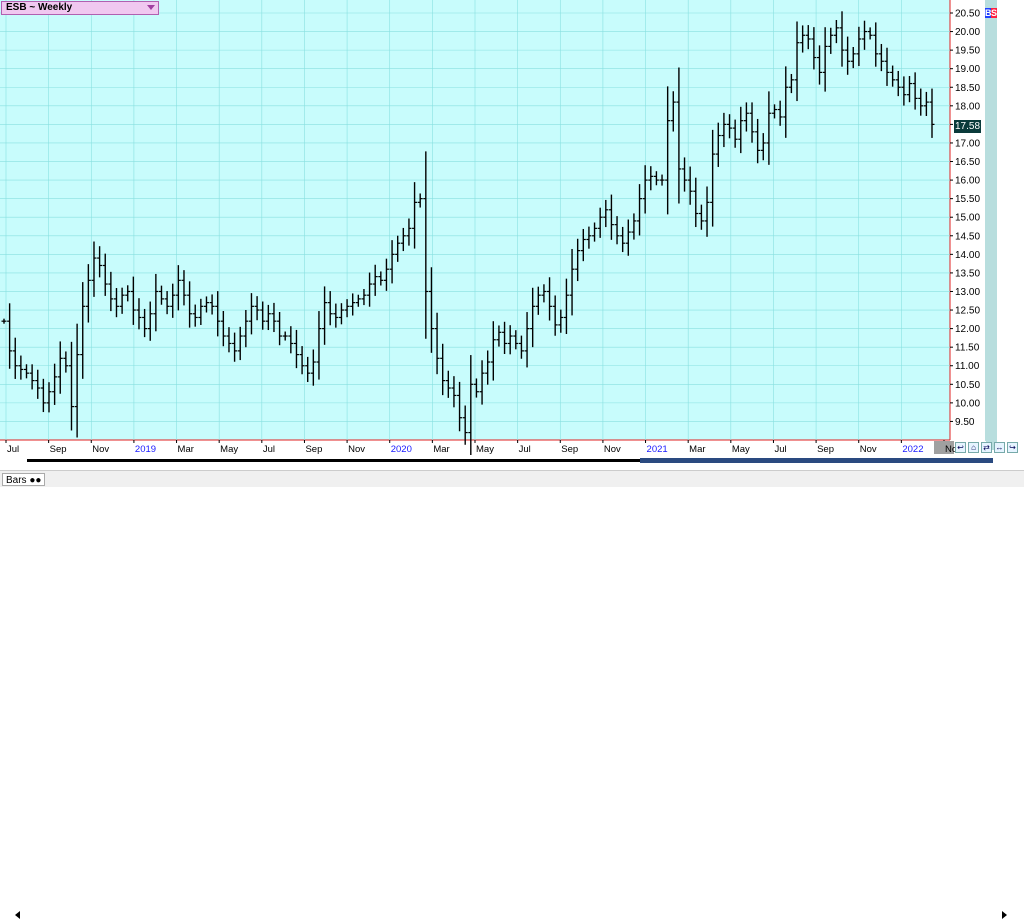 This screenshot has height=919, width=1024. What do you see at coordinates (18, 915) in the screenshot?
I see `scroll-left-icon` at bounding box center [18, 915].